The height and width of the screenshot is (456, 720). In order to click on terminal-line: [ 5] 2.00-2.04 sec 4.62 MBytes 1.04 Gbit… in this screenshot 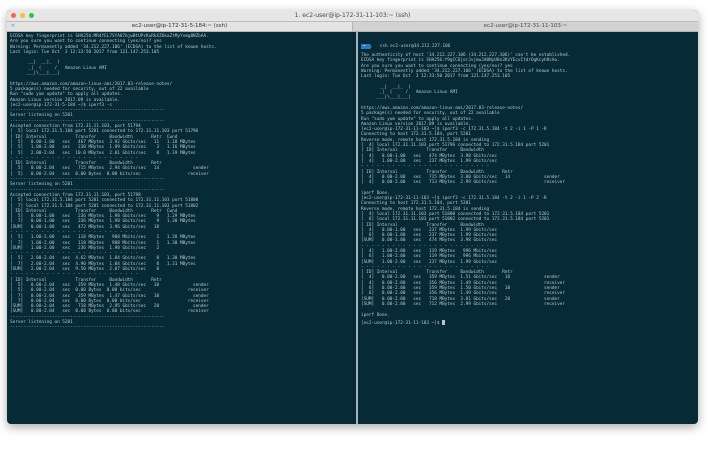, I will do `click(103, 259)`.